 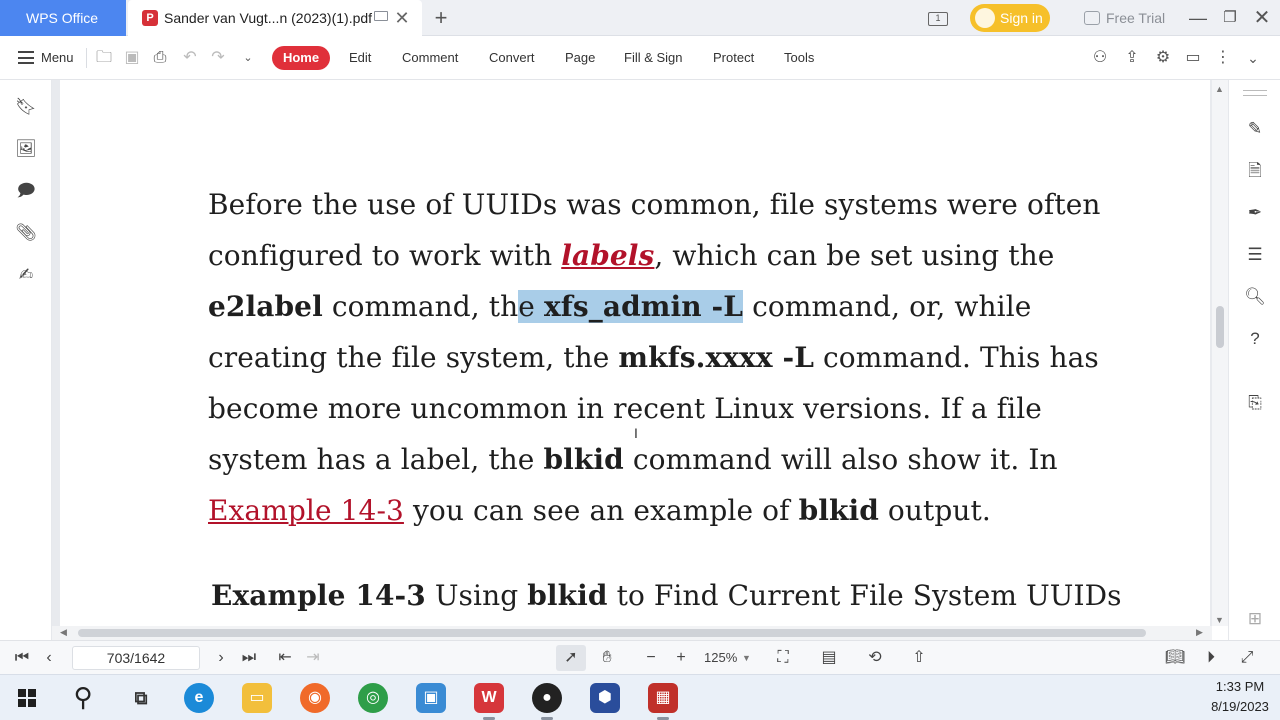 What do you see at coordinates (46, 58) in the screenshot?
I see `menu-button: Menu` at bounding box center [46, 58].